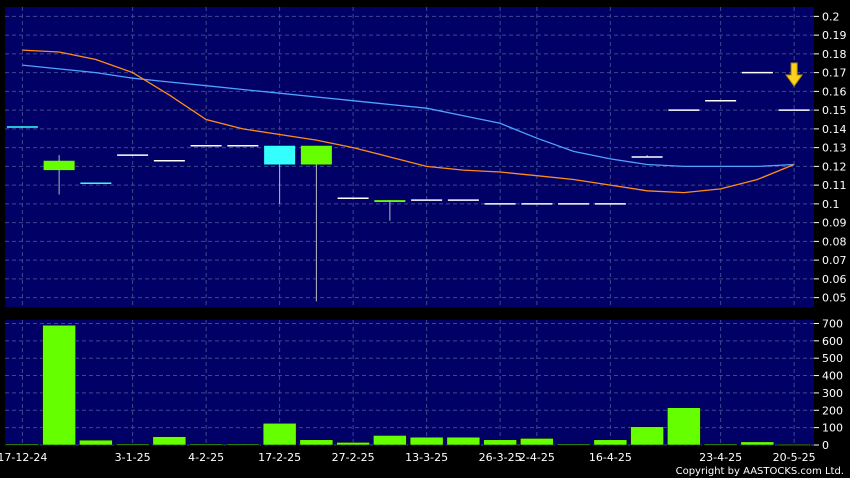 The image size is (850, 478). What do you see at coordinates (610, 457) in the screenshot?
I see `x-tick-label: 16-4-25` at bounding box center [610, 457].